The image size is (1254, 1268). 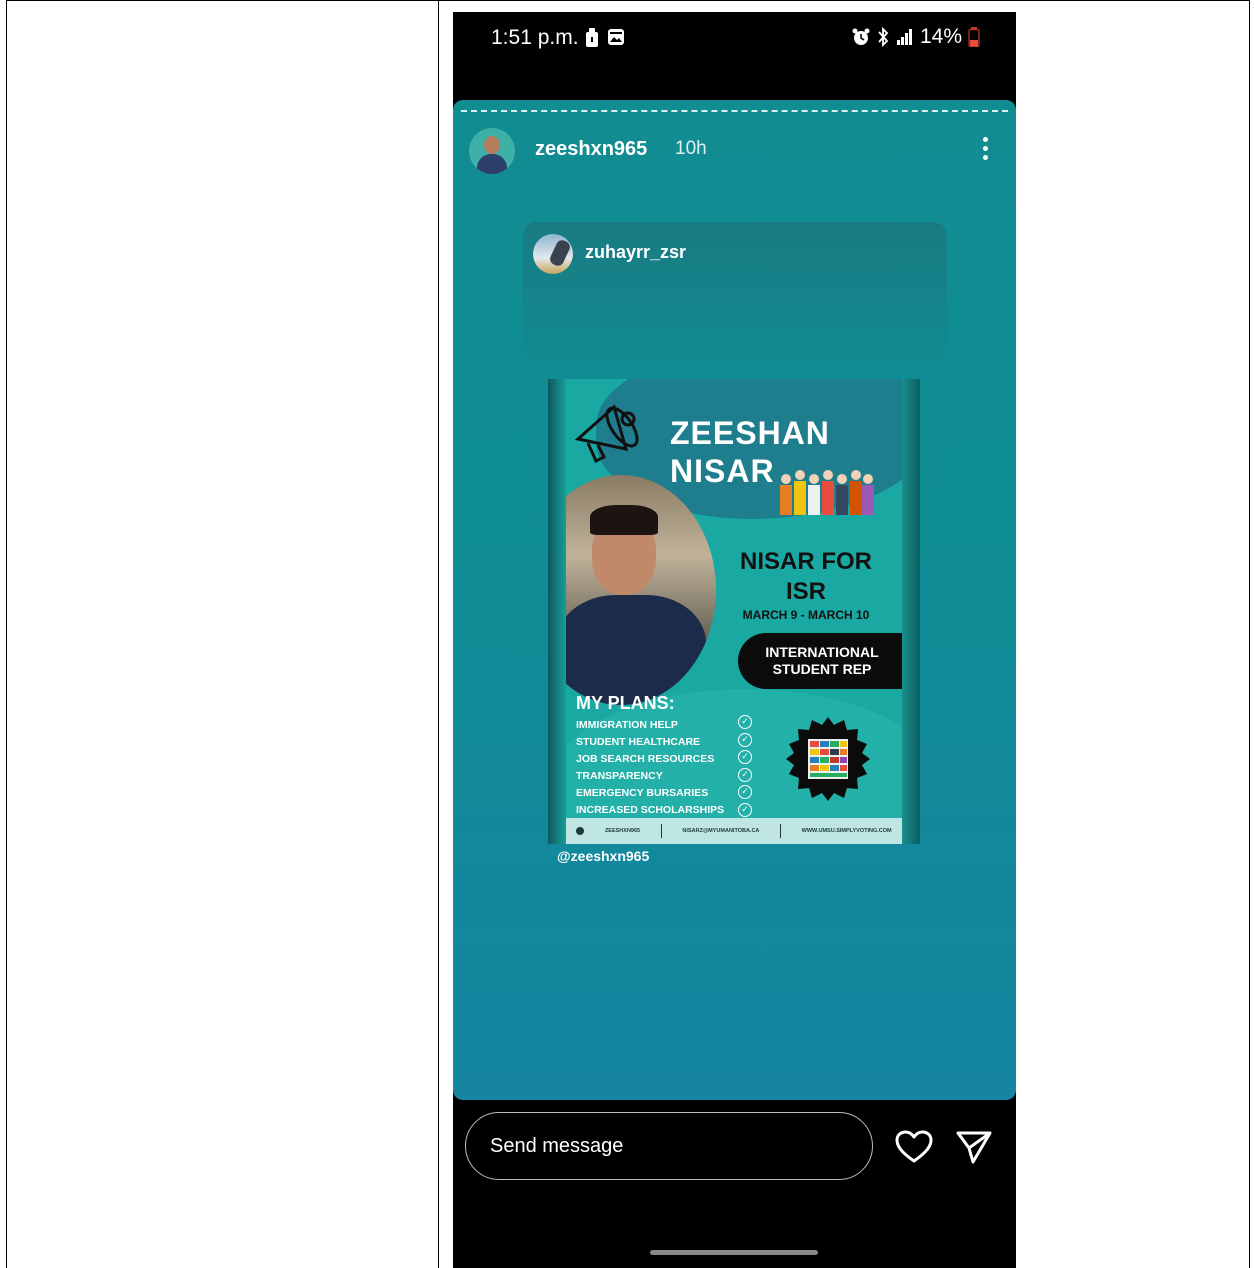 I want to click on poster-last-name: NISAR, so click(x=722, y=471).